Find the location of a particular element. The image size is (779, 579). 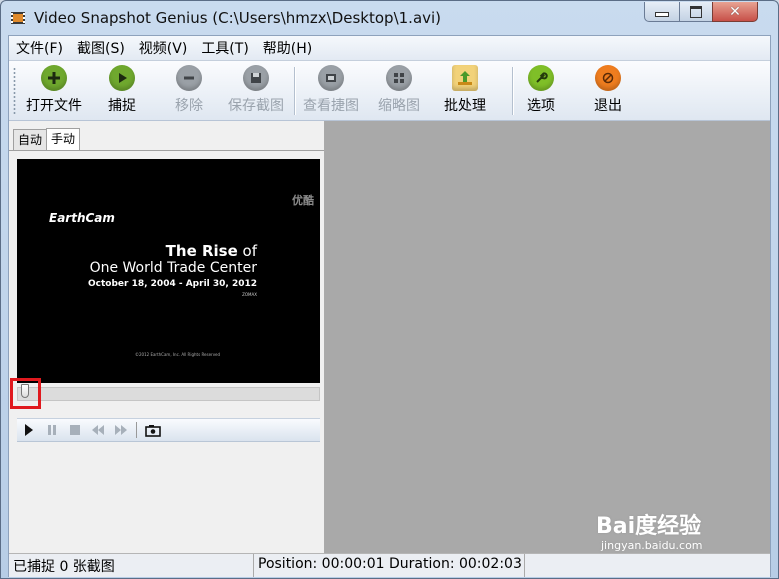

disk-icon is located at coordinates (256, 78).